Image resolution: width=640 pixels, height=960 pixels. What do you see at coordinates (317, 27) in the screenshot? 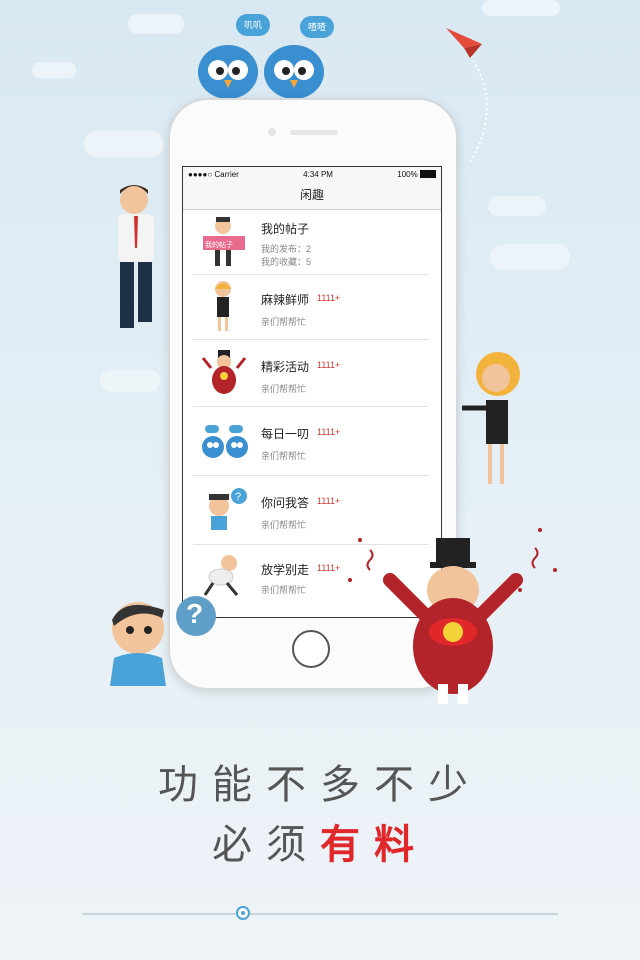
I see `right-speech-bubble: 喳喳` at bounding box center [317, 27].